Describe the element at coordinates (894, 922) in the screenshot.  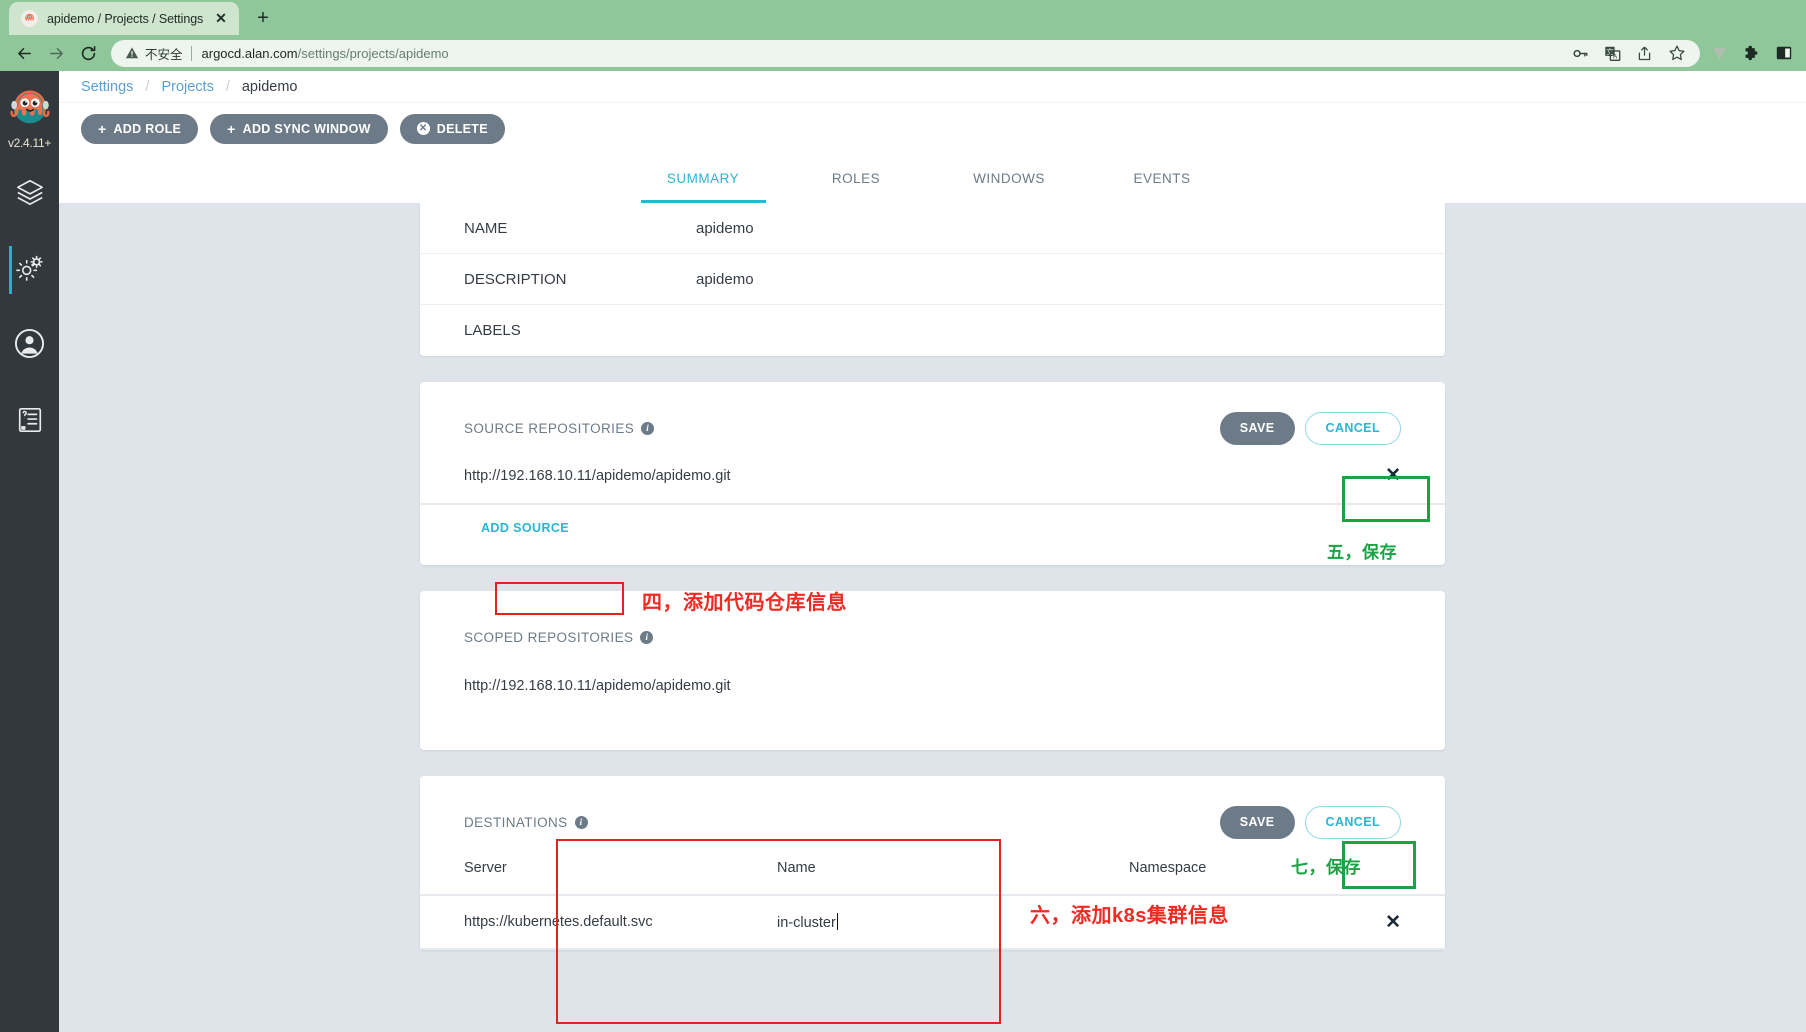
I see `cell-name: in-cluster` at that location.